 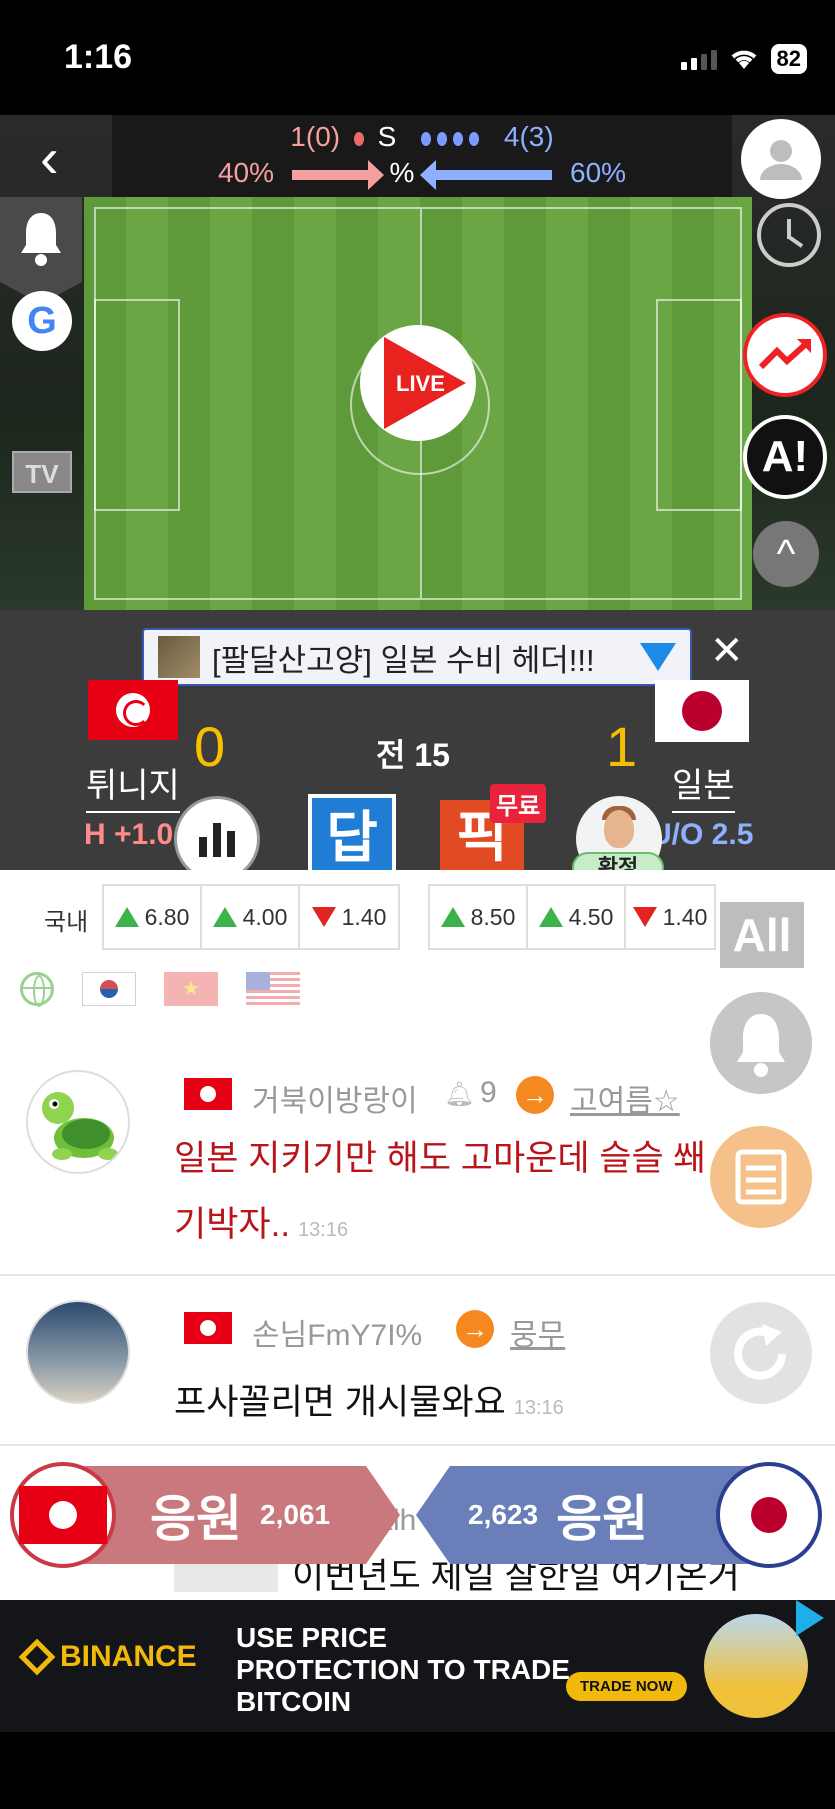 I want to click on away-score: 1, so click(x=622, y=746).